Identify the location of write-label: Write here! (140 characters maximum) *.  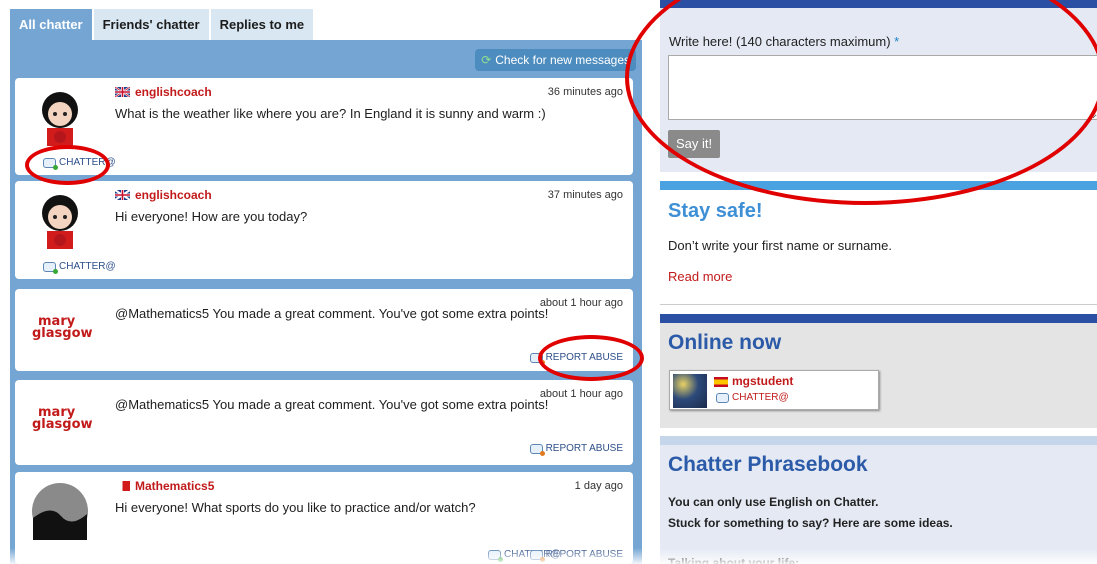
(784, 41).